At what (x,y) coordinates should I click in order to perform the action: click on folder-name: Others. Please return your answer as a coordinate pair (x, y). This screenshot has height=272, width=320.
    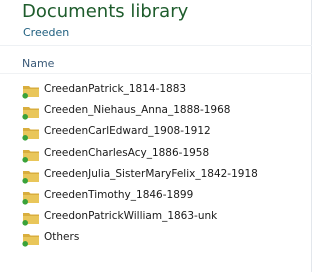
    Looking at the image, I should click on (62, 237).